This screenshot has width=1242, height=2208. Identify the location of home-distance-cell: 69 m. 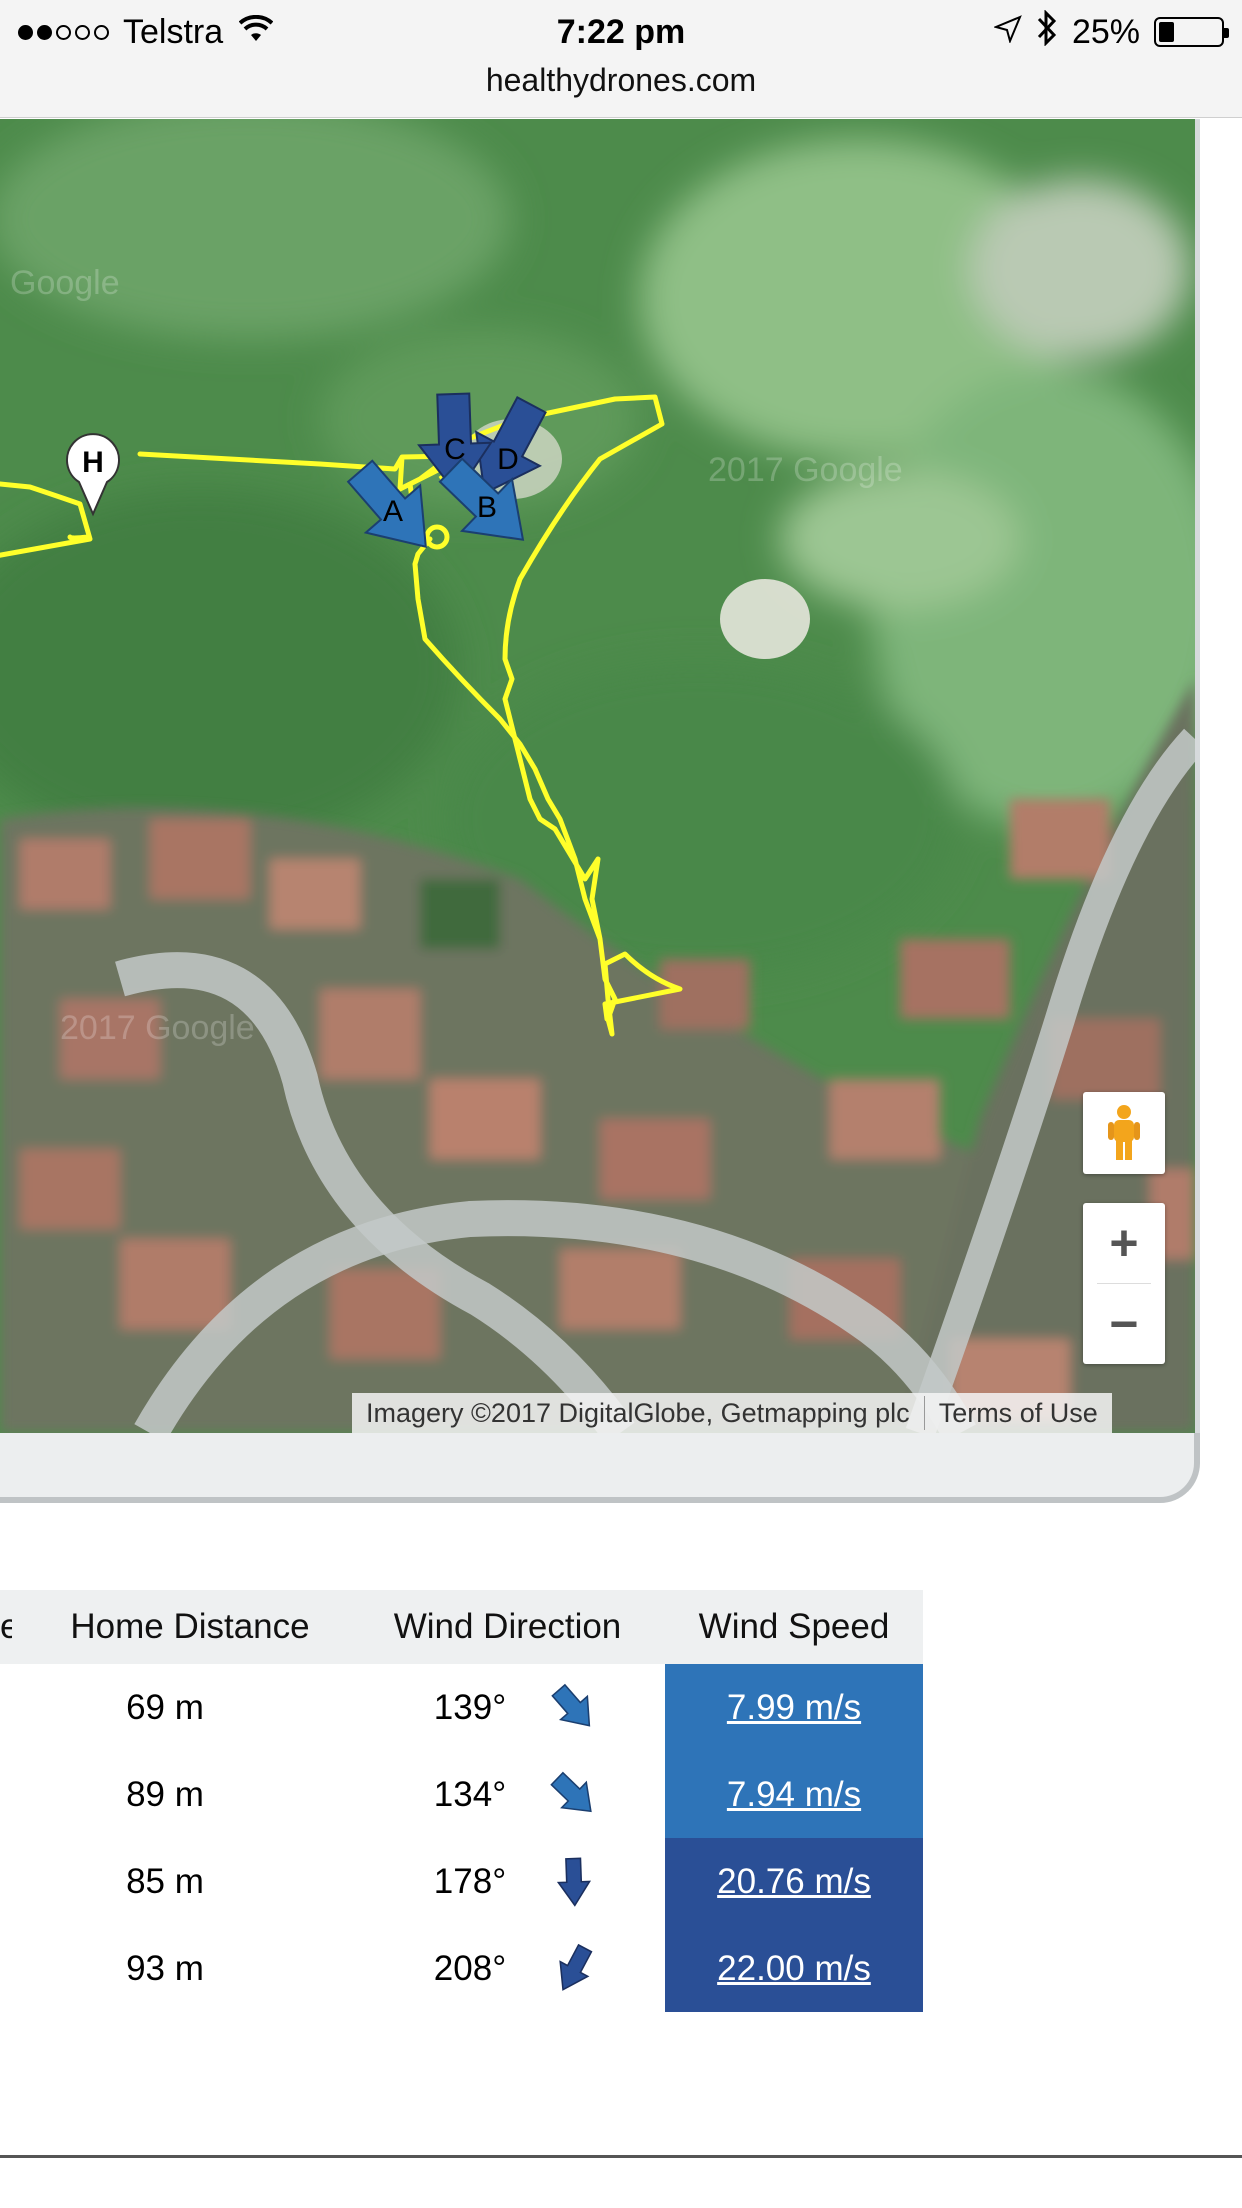
(165, 1707).